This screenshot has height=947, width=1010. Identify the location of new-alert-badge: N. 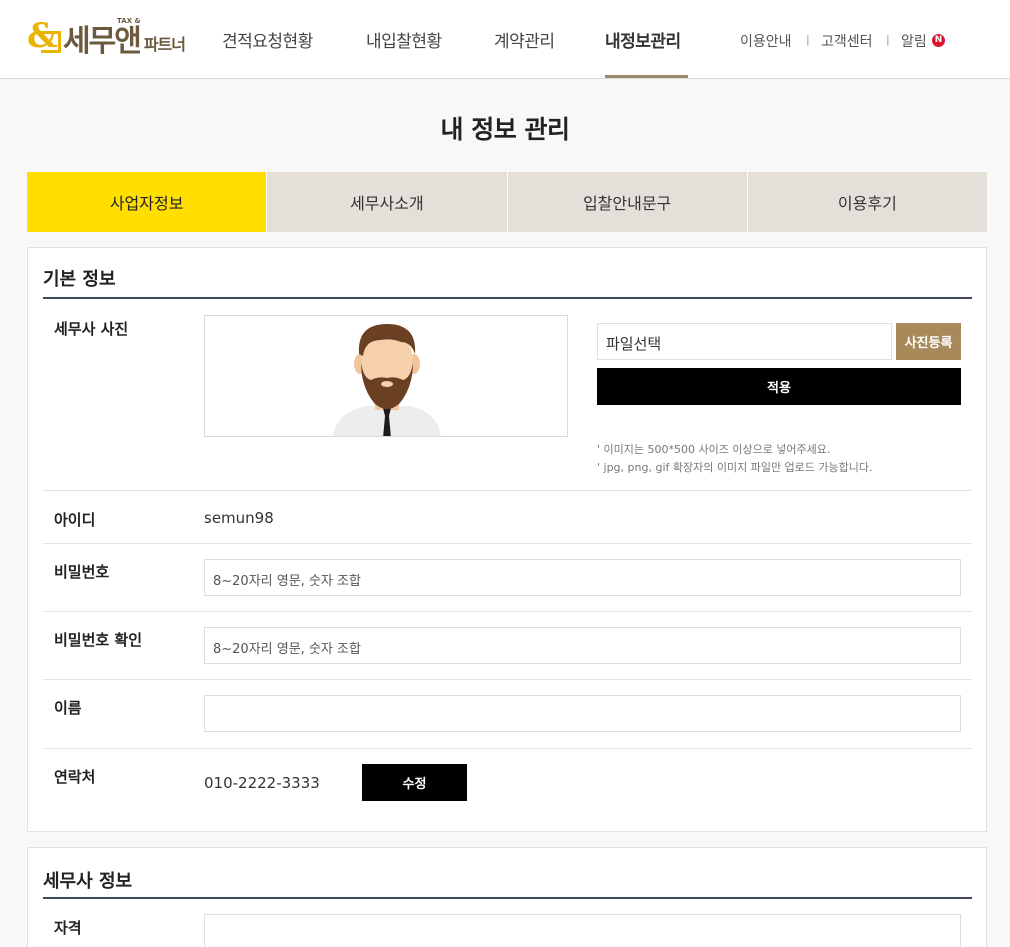
(938, 40).